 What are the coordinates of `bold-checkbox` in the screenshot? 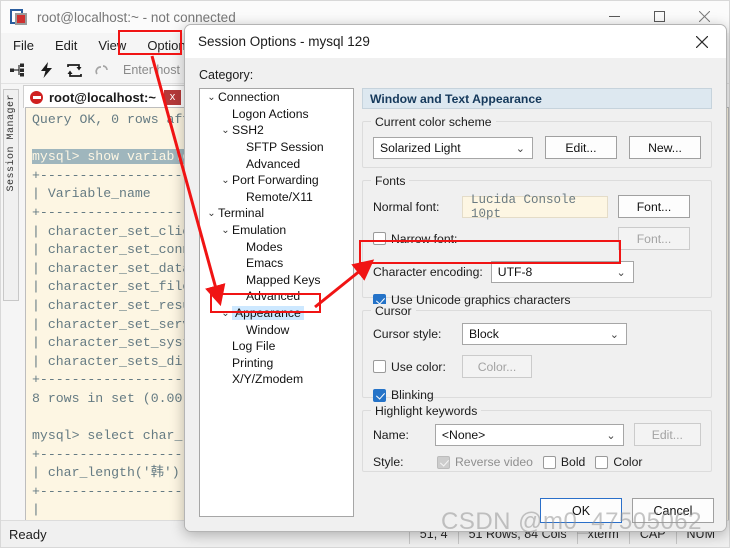 It's located at (549, 462).